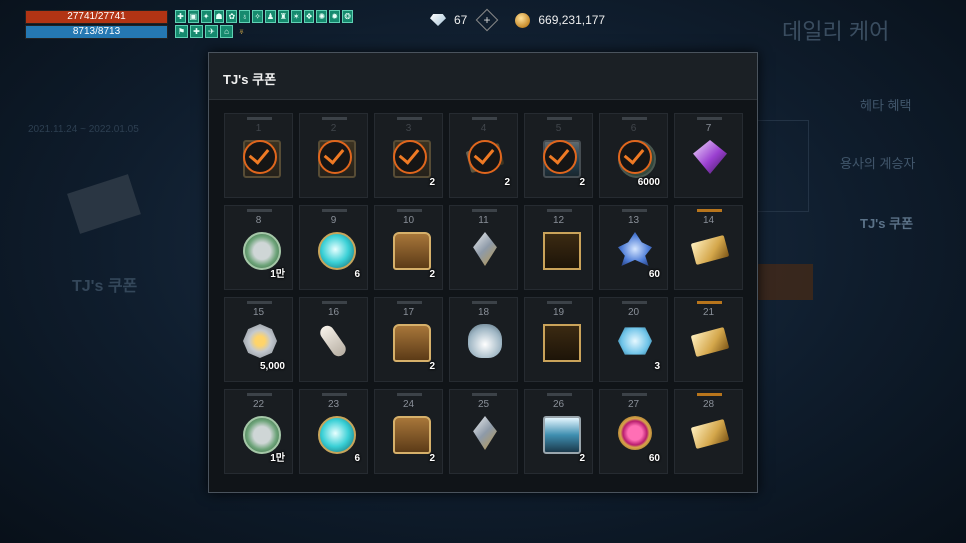 Image resolution: width=966 pixels, height=543 pixels. I want to click on buff-icon: ☗, so click(219, 16).